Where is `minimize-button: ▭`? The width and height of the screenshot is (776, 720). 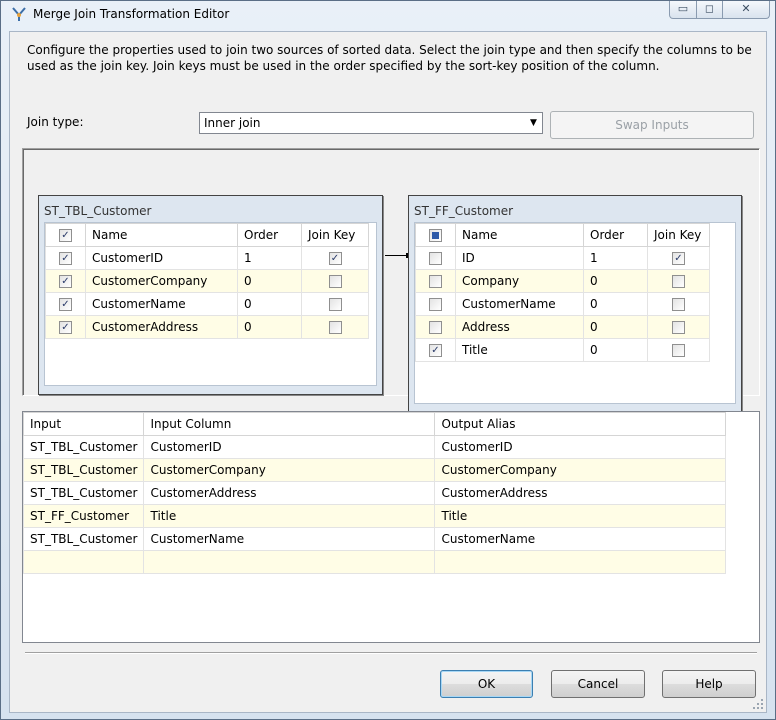
minimize-button: ▭ is located at coordinates (683, 10).